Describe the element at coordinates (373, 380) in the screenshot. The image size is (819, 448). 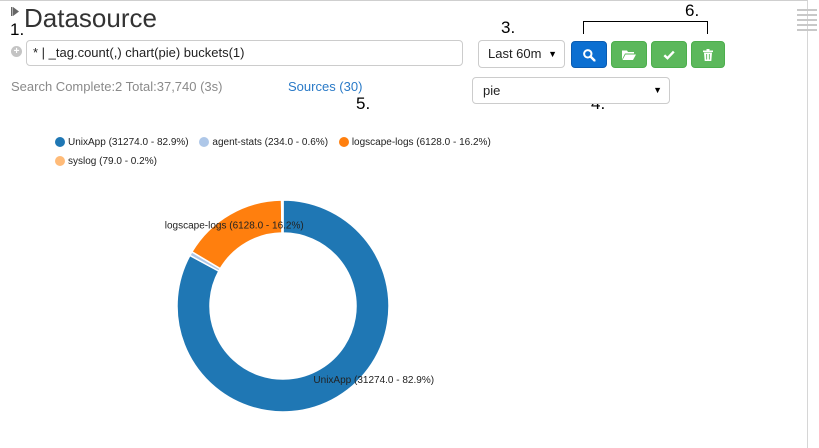
I see `slice-label-UnixApp: UnixApp (31274.0 - 82.9%)` at that location.